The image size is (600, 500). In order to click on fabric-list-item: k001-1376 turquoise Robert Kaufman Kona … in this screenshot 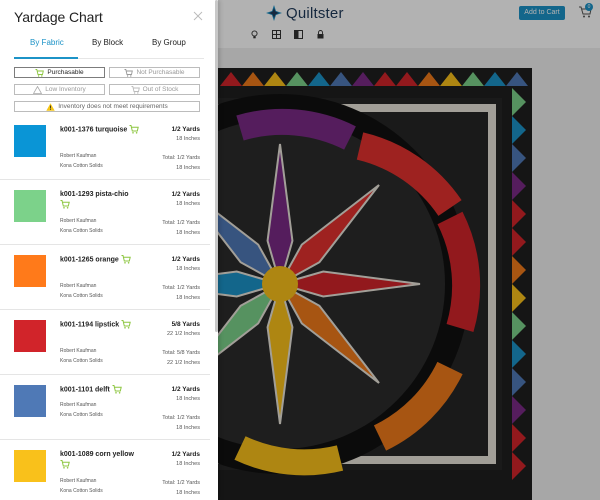, I will do `click(105, 147)`.